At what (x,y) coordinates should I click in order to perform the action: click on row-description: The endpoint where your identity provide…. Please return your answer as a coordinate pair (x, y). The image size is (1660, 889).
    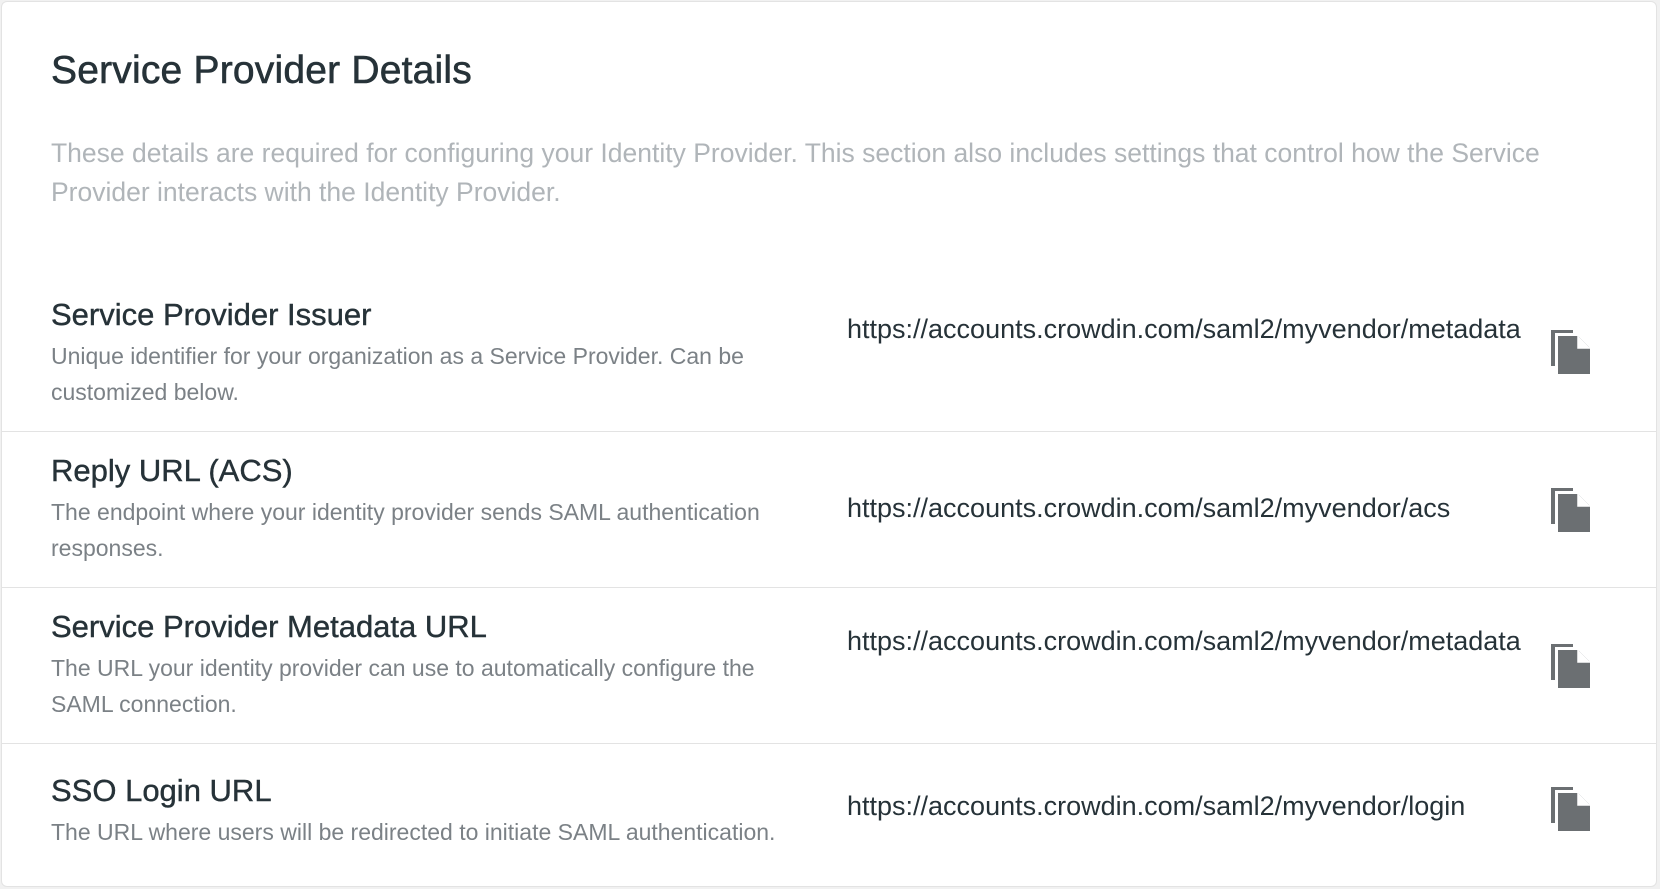
    Looking at the image, I should click on (405, 530).